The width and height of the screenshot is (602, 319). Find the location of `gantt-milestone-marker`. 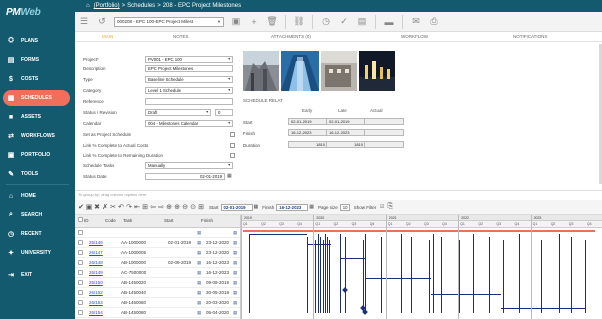

gantt-milestone-marker is located at coordinates (365, 312).